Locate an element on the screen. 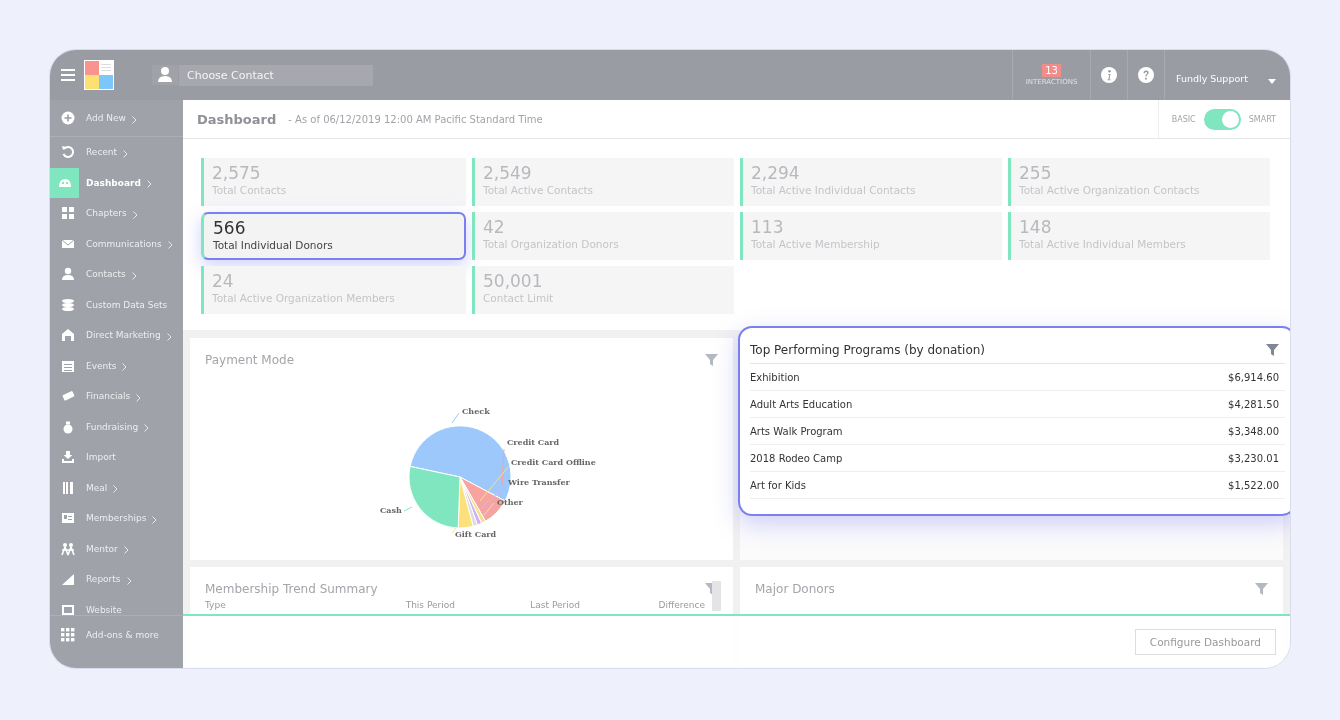 The width and height of the screenshot is (1340, 720). page-title: Dashboard is located at coordinates (237, 119).